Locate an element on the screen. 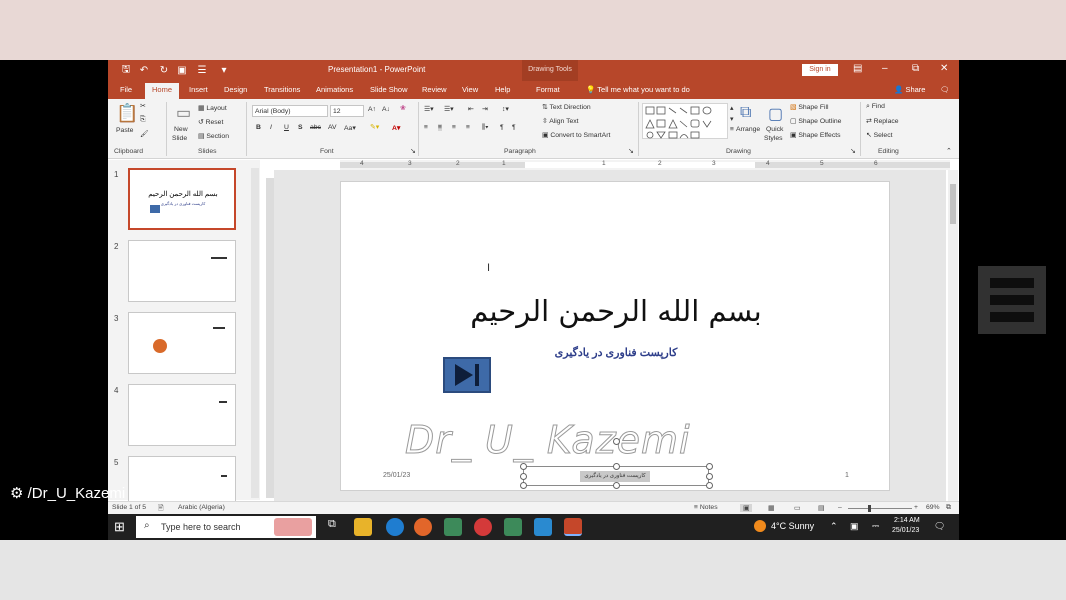 The height and width of the screenshot is (600, 1066). hamburger-menu-icon is located at coordinates (1012, 300).